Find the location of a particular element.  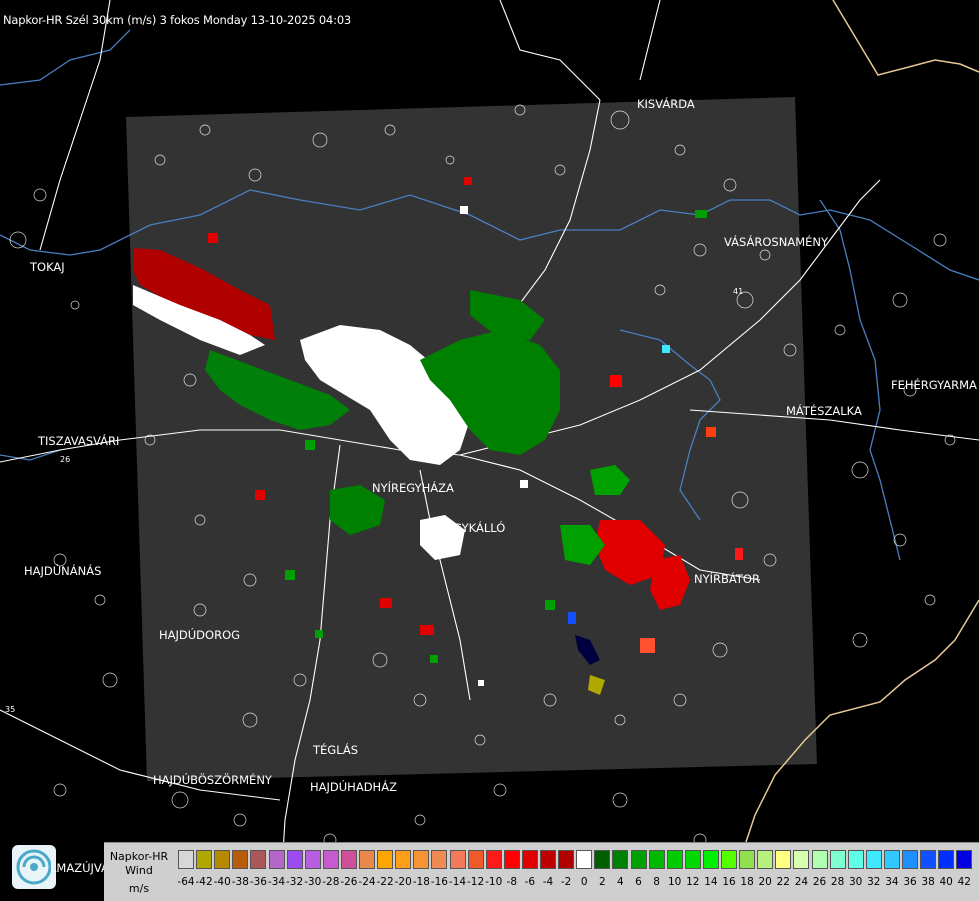

legend-tick-label: -32 is located at coordinates (295, 882).